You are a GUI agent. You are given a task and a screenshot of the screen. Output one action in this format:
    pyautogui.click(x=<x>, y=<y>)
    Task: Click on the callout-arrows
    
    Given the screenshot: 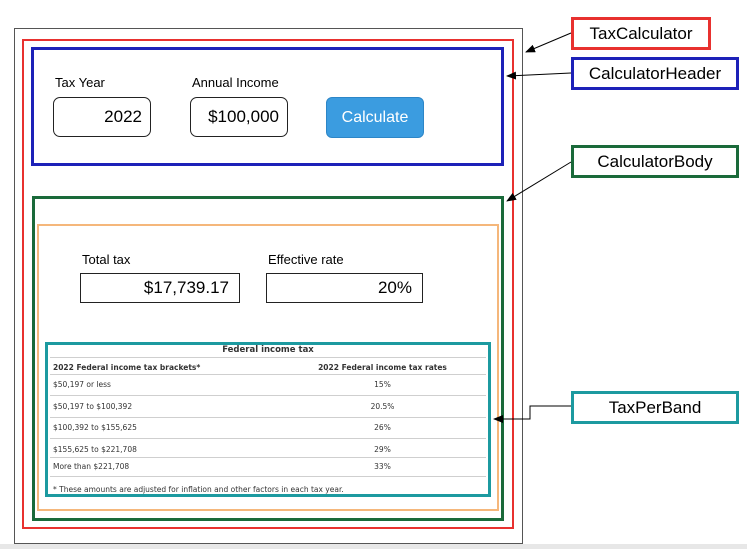 What is the action you would take?
    pyautogui.click(x=532, y=227)
    